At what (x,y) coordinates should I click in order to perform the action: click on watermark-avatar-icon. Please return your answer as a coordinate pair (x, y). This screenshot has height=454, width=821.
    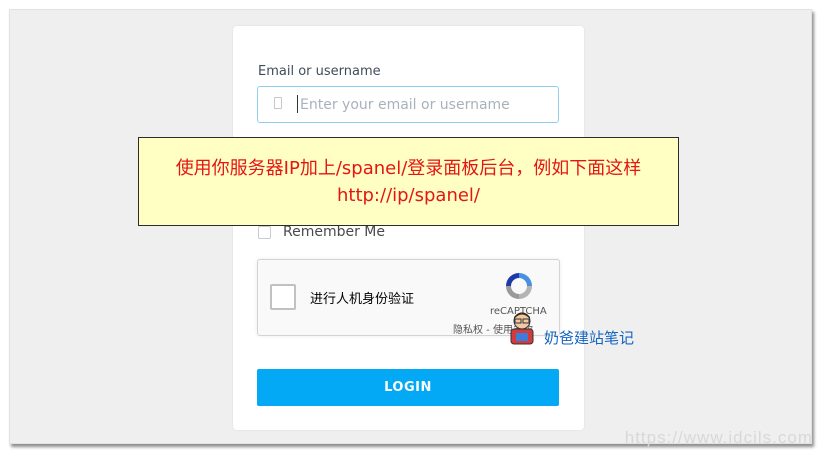
    Looking at the image, I should click on (522, 328).